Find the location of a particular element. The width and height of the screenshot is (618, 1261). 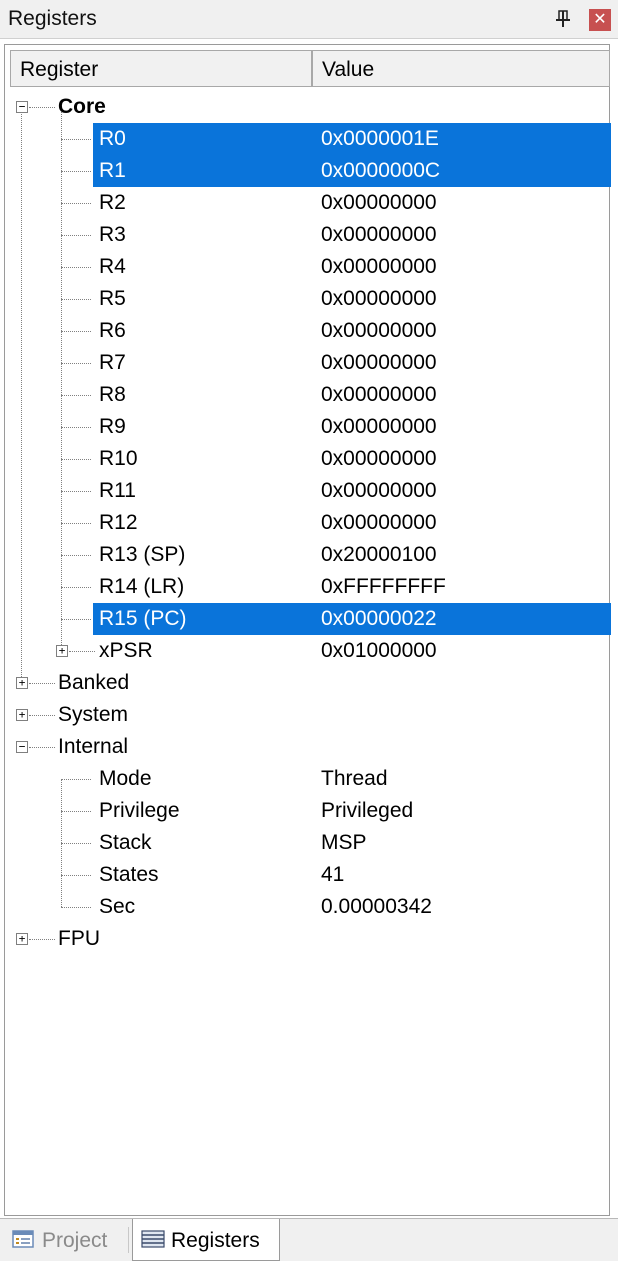

internal-row-mode: Mode Thread is located at coordinates (307, 779).